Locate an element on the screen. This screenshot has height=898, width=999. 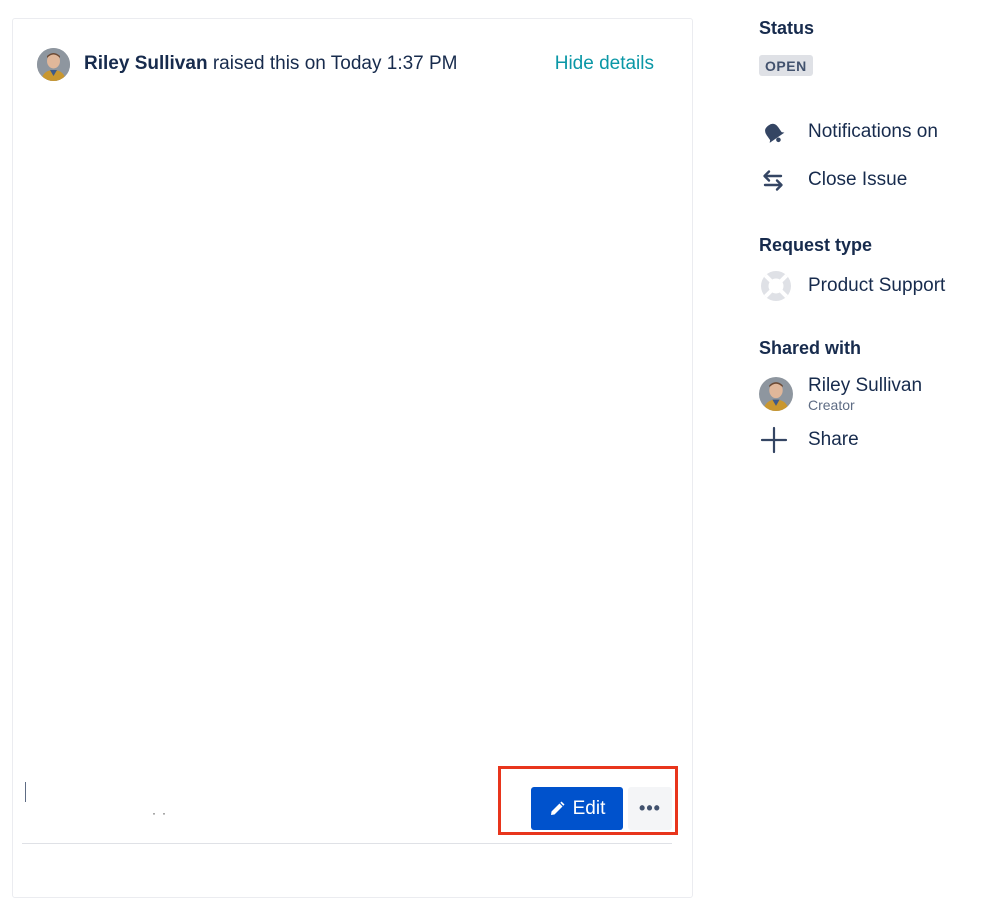
more-actions-button: ••• is located at coordinates (650, 808).